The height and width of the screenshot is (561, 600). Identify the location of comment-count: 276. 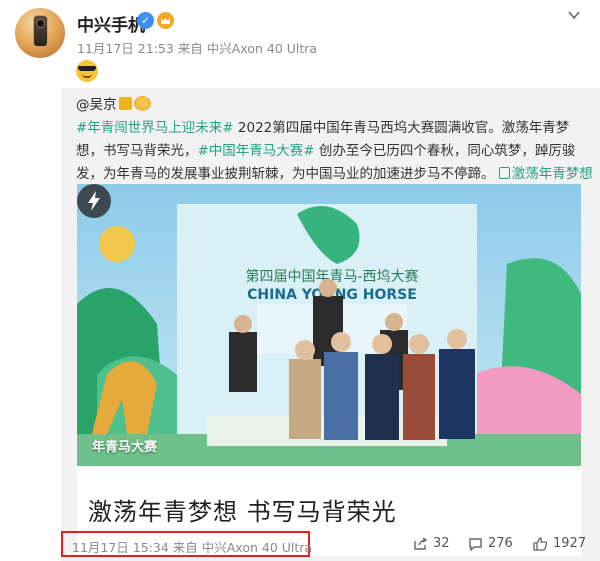
(500, 543).